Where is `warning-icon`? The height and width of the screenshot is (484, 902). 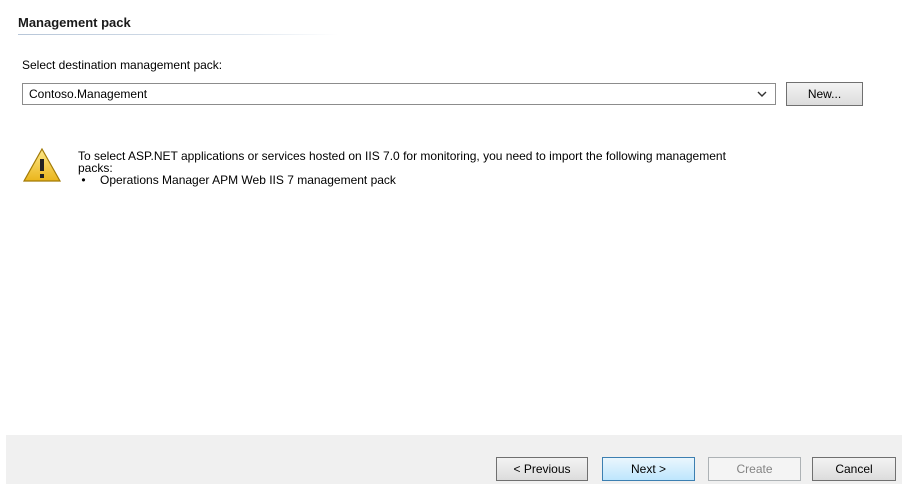
warning-icon is located at coordinates (42, 165).